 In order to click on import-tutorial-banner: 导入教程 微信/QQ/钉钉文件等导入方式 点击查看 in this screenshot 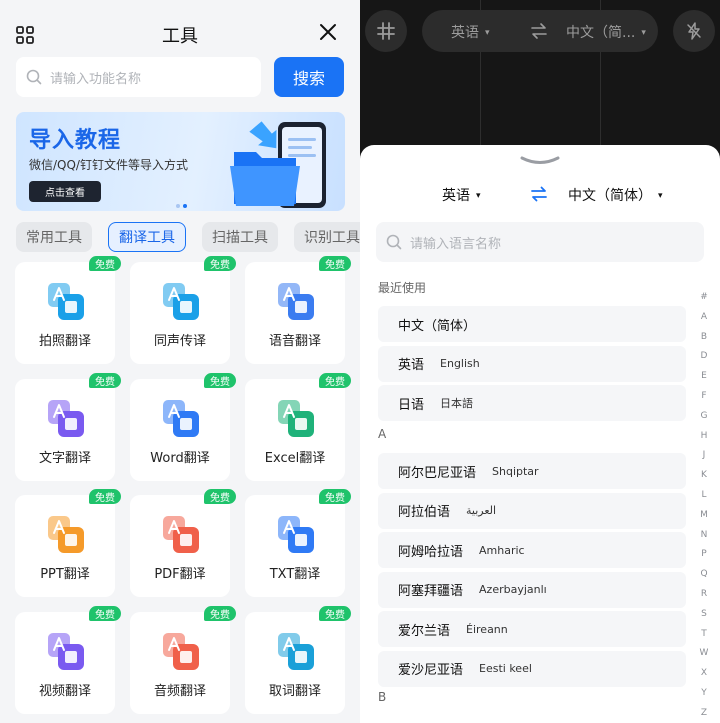, I will do `click(180, 161)`.